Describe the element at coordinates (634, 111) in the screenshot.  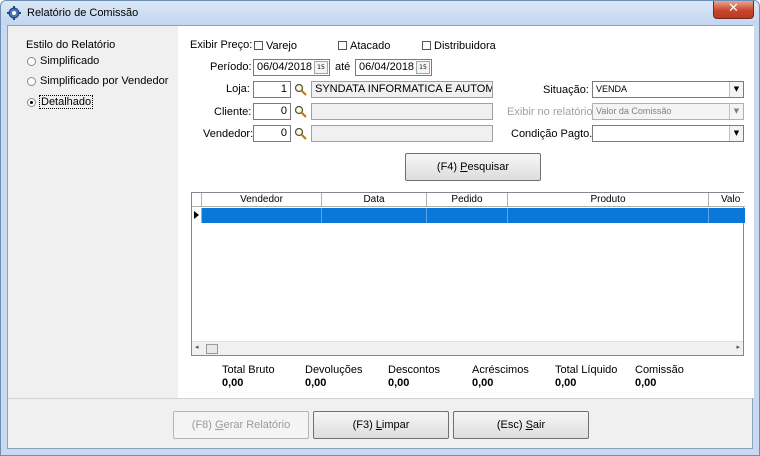
I see `exibir-relatorio-value: Valor da Comissão` at that location.